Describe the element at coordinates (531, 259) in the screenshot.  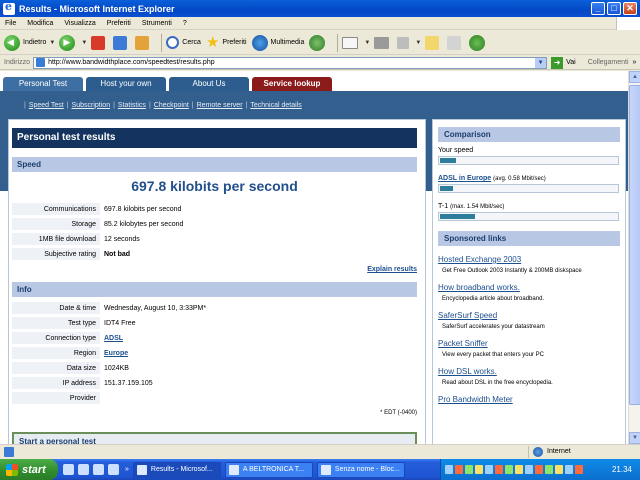
I see `ad-link: Hosted Exchange 2003` at that location.